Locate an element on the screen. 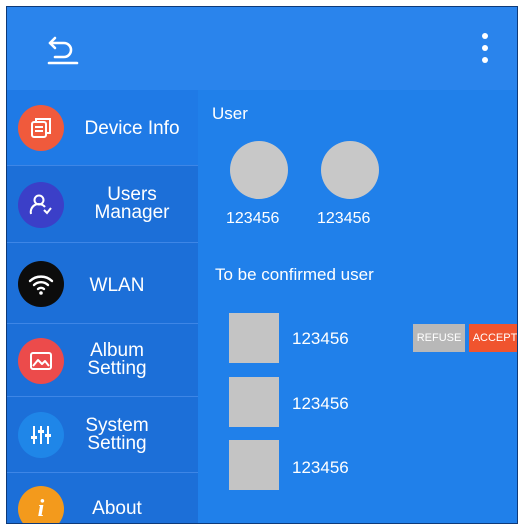 The image size is (525, 530). back-icon is located at coordinates (63, 50).